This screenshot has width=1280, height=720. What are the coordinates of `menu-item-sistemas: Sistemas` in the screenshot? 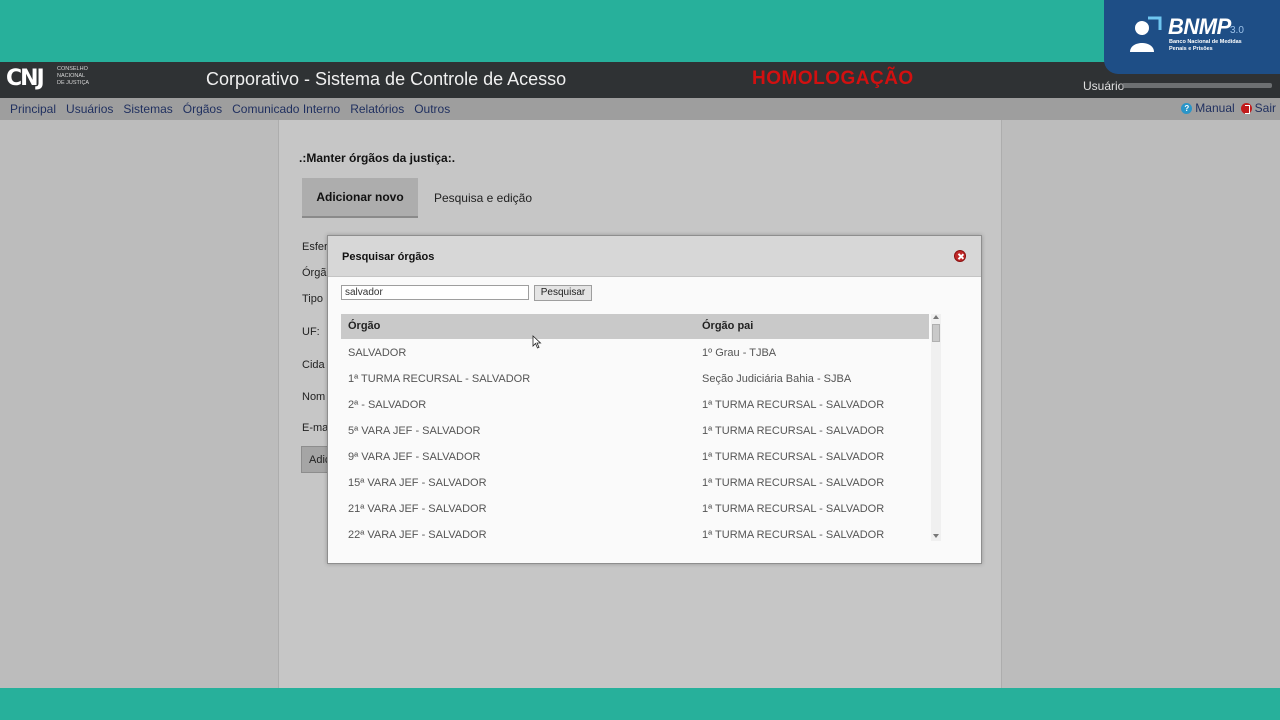 It's located at (147, 109).